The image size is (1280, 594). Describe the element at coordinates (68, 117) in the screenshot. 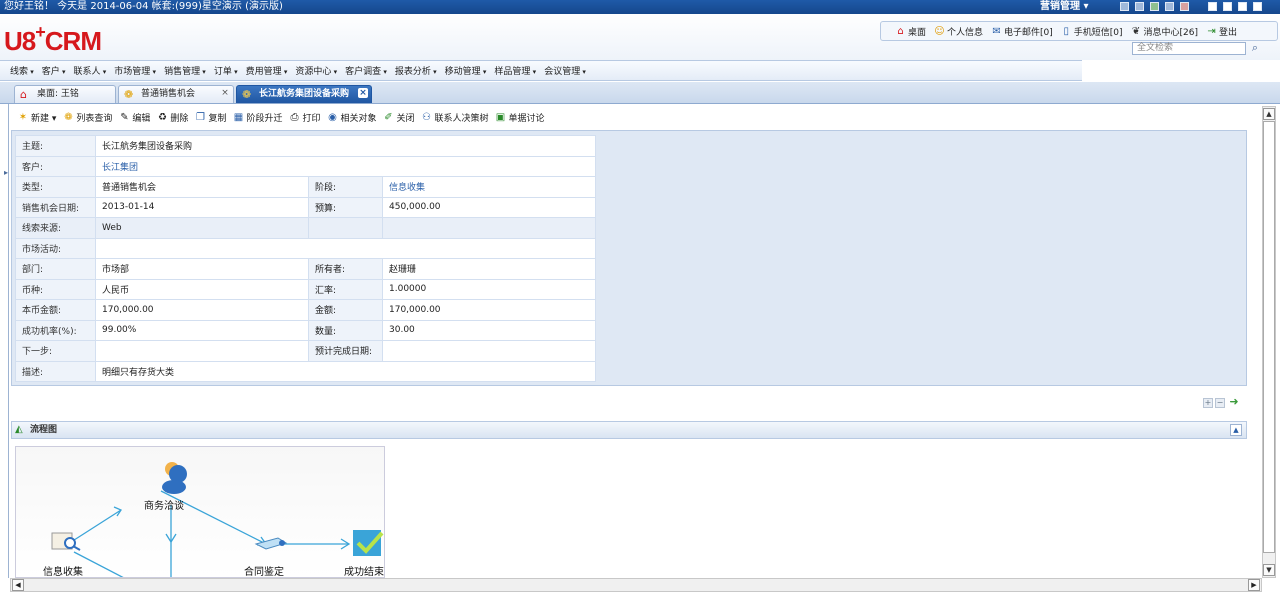

I see `query-icon: ❁` at that location.